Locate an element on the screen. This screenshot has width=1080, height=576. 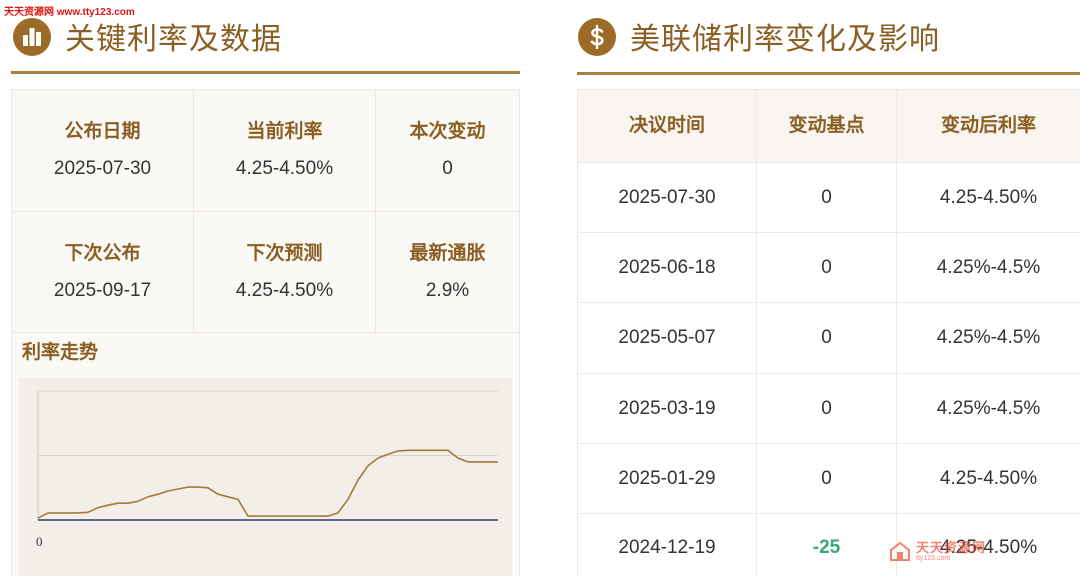
column-header-bp: 变动基点 is located at coordinates (827, 126).